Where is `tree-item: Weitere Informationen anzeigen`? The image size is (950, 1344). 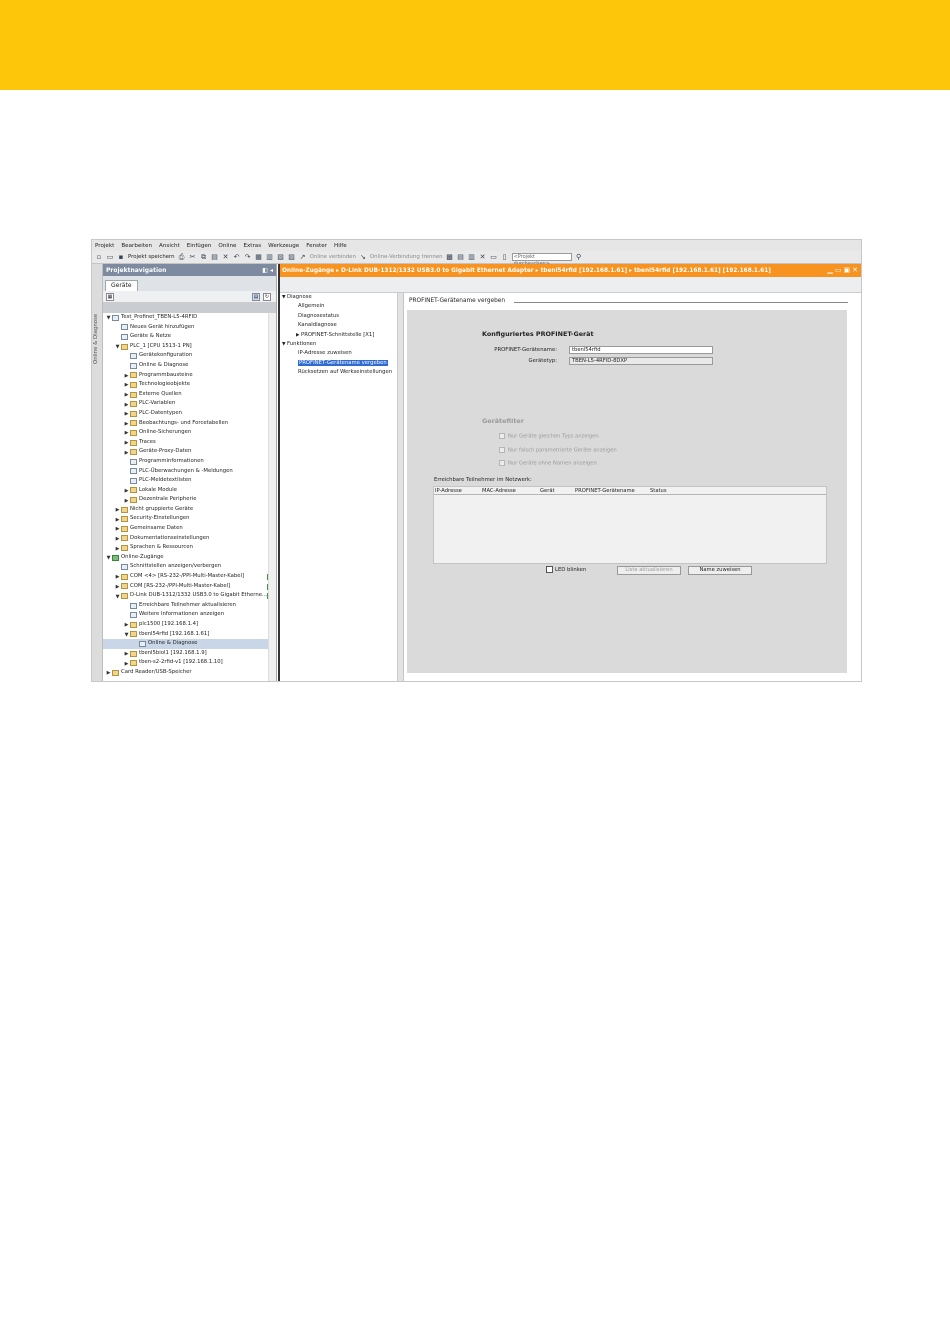 tree-item: Weitere Informationen anzeigen is located at coordinates (189, 615).